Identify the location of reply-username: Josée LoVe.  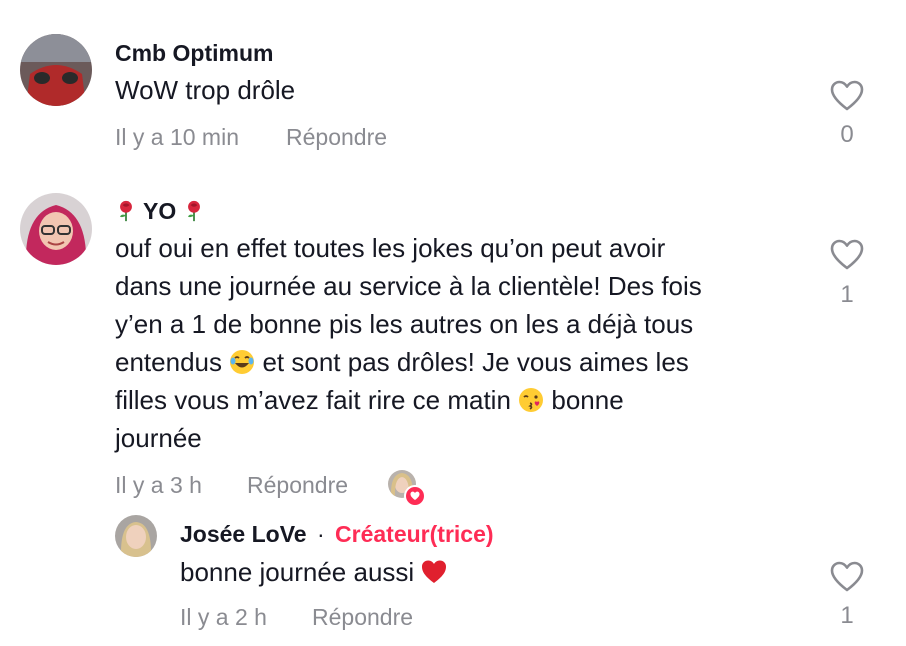
(243, 534).